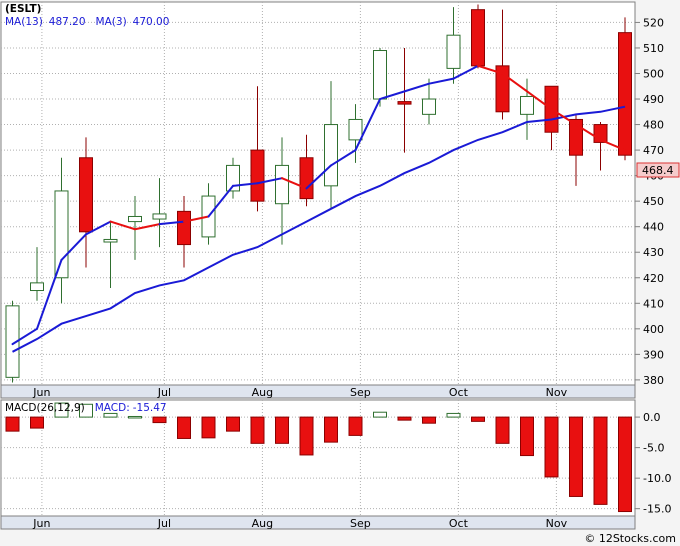  What do you see at coordinates (657, 478) in the screenshot?
I see `macd-y-tick-label: -10.0` at bounding box center [657, 478].